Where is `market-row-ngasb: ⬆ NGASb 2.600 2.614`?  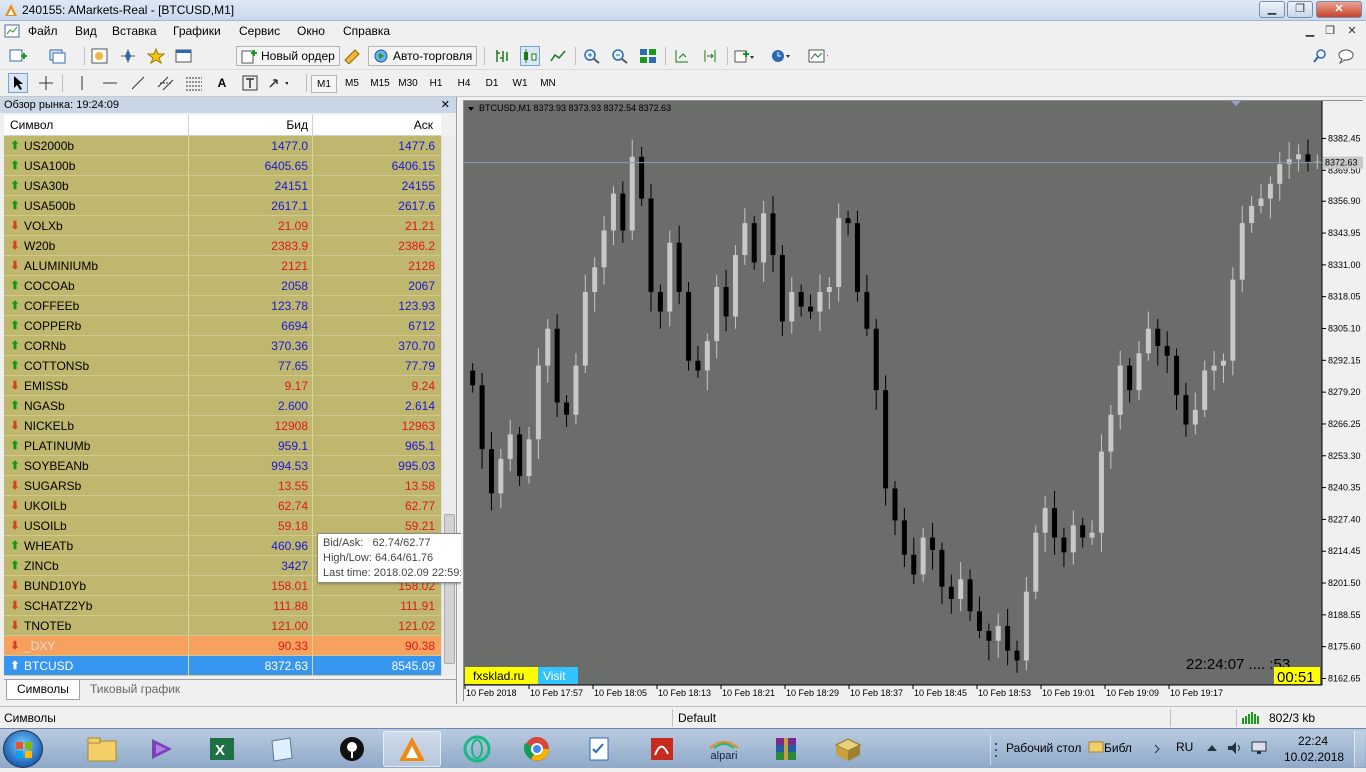
market-row-ngasb: ⬆ NGASb 2.600 2.614 is located at coordinates (222, 406).